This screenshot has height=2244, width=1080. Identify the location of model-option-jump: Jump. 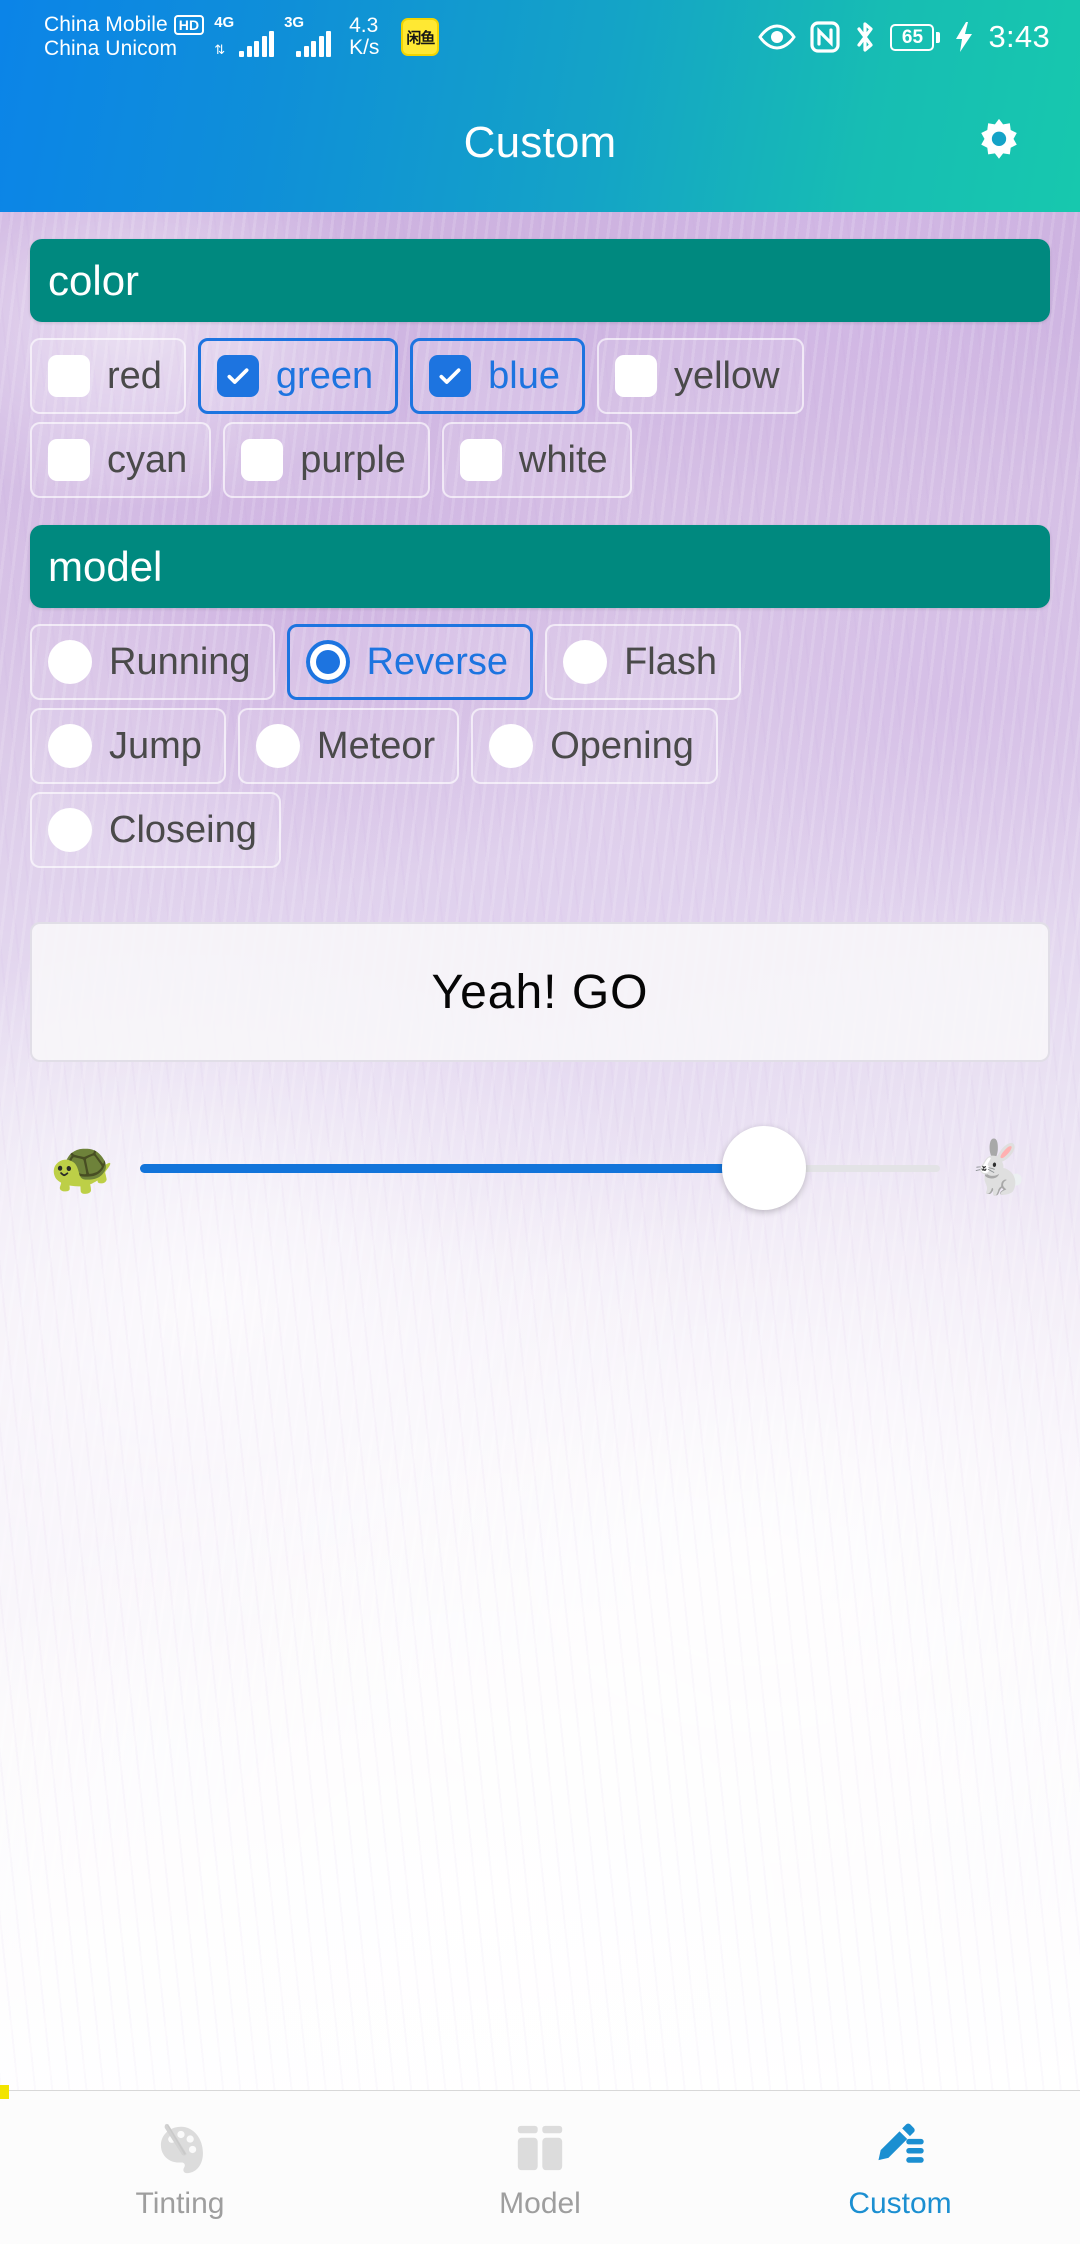
(128, 746).